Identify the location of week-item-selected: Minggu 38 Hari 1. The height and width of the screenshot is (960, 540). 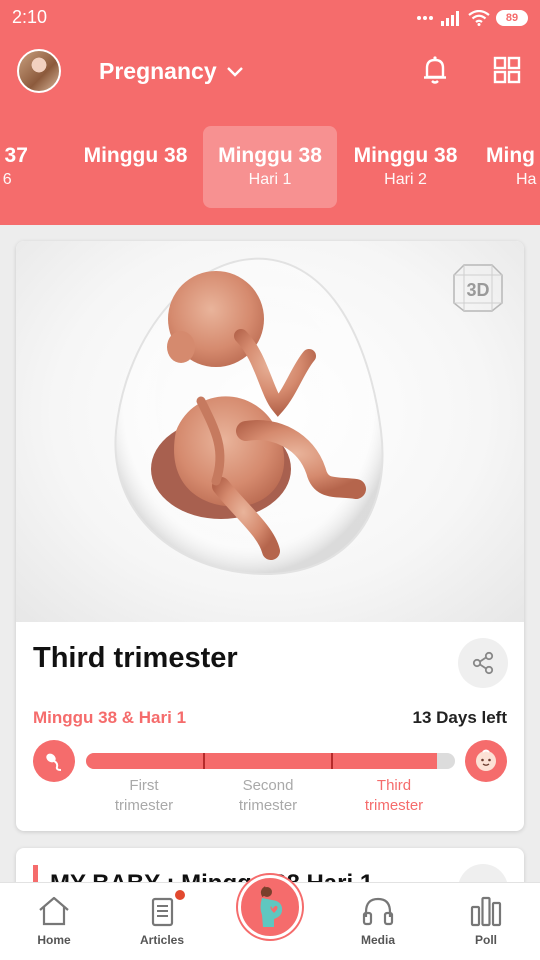
(270, 167).